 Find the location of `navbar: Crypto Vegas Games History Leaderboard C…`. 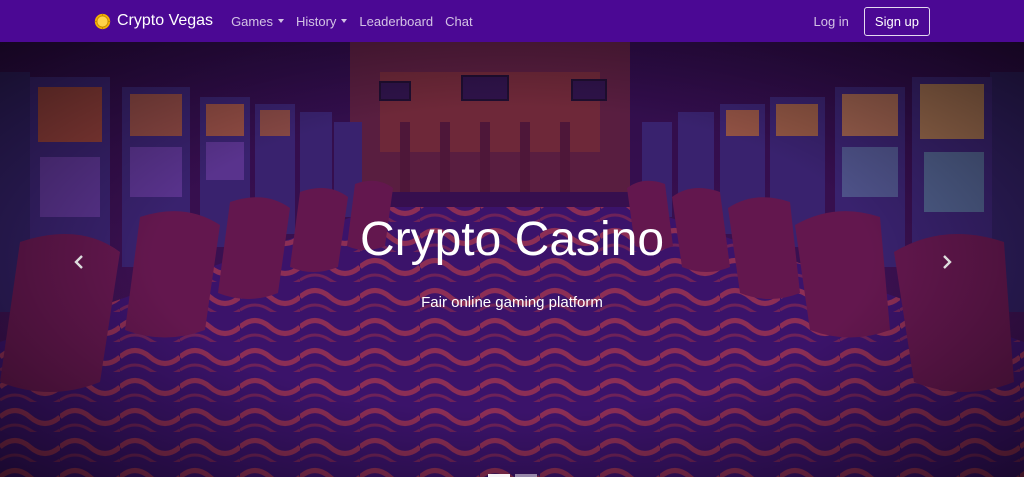

navbar: Crypto Vegas Games History Leaderboard C… is located at coordinates (512, 21).